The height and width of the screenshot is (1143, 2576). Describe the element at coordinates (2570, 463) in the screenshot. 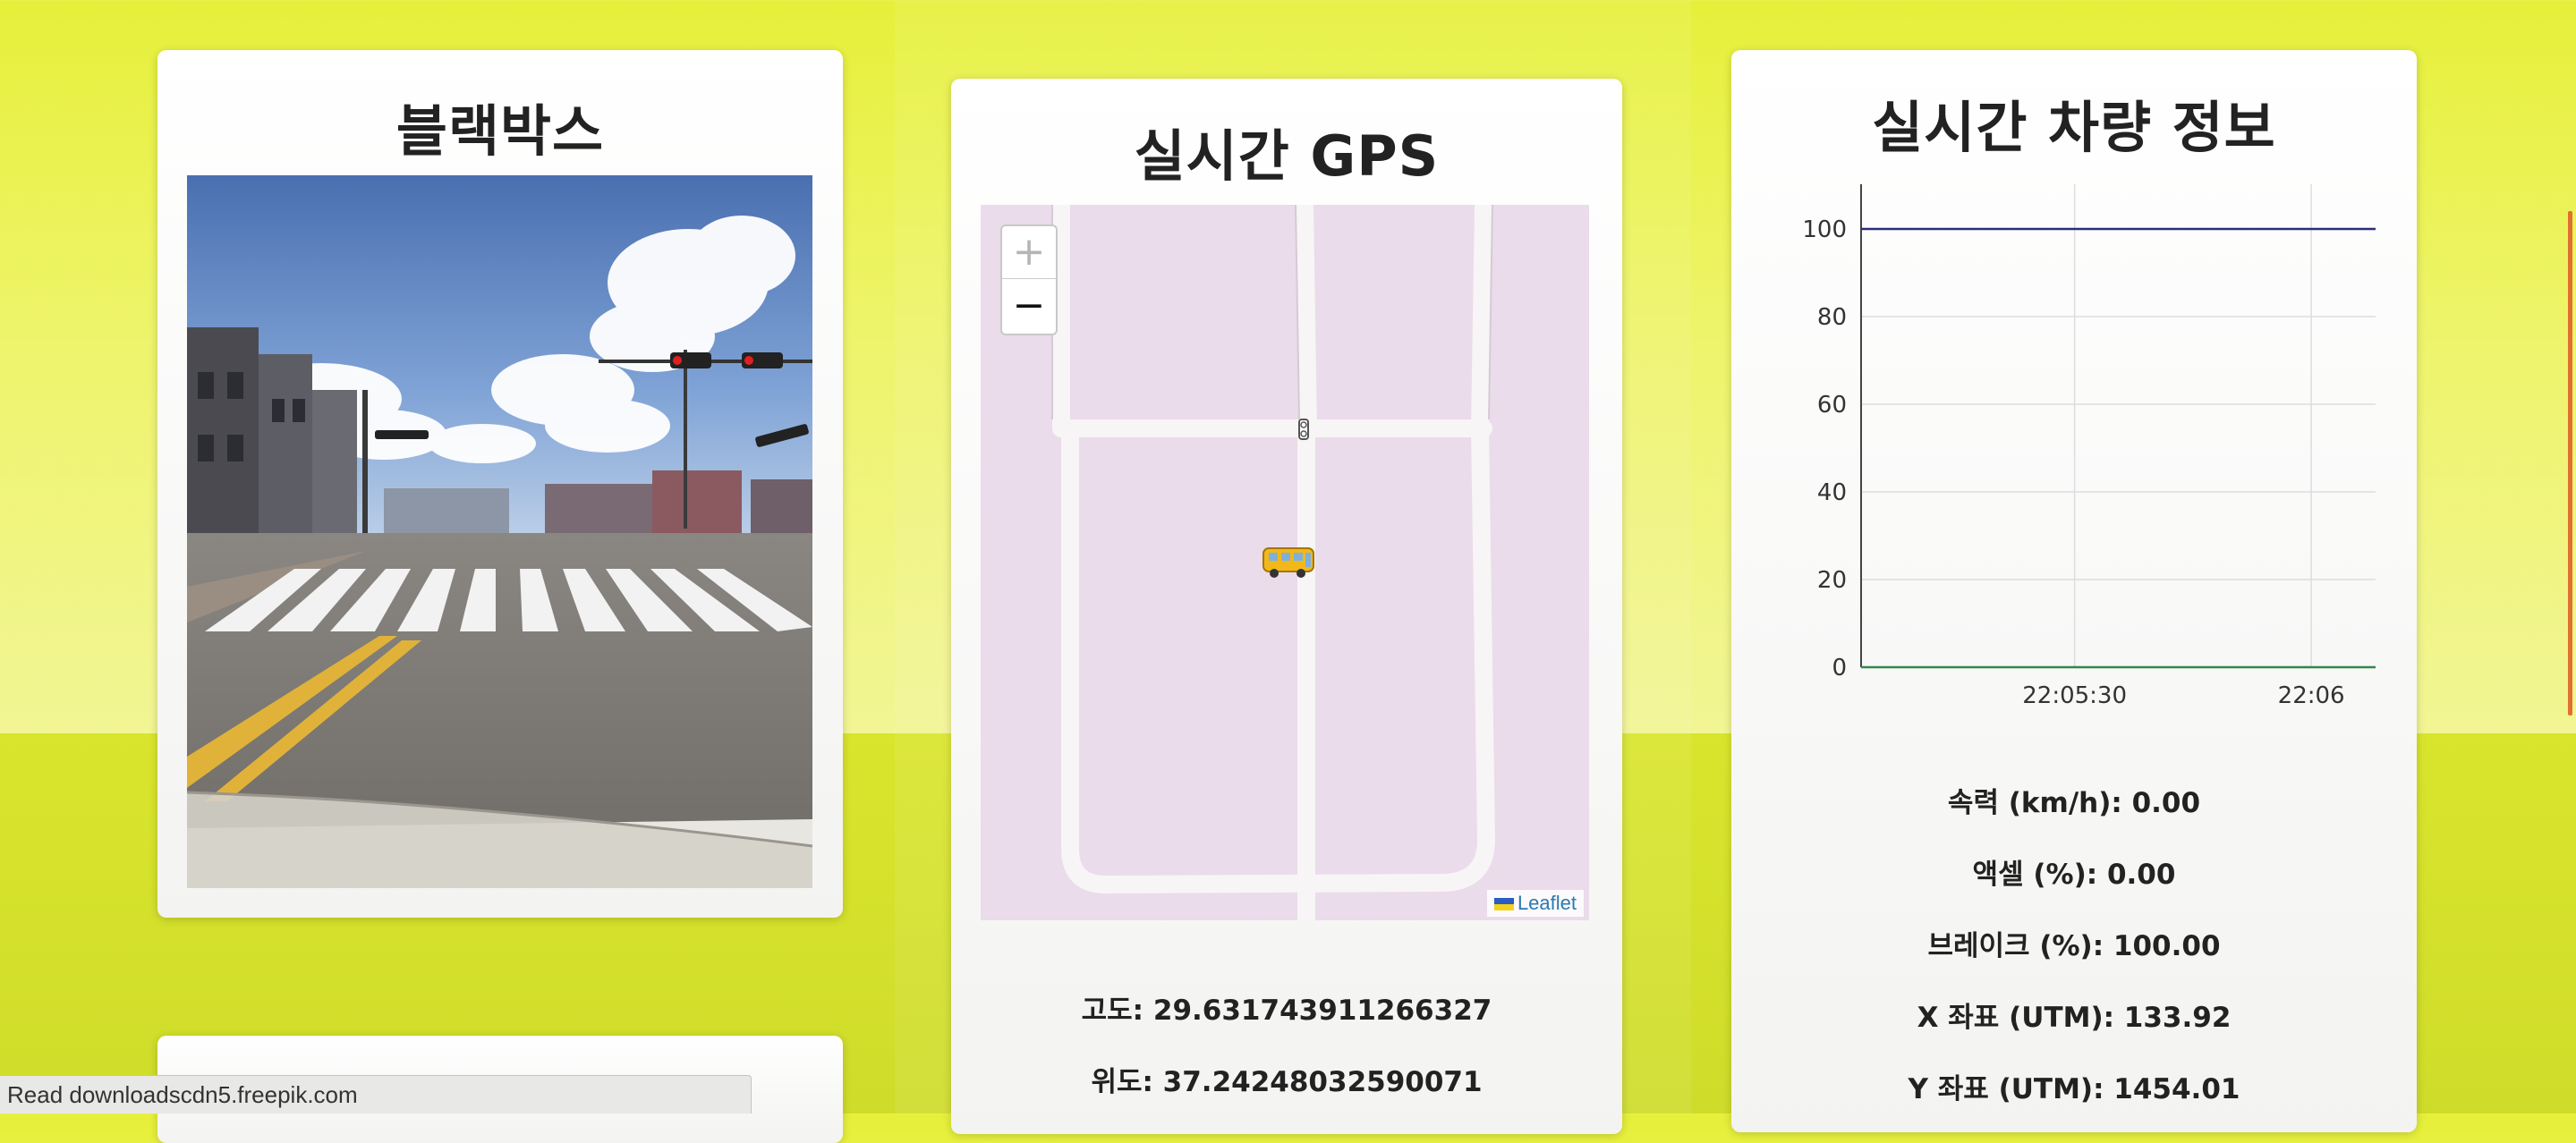

I see `scroll-indicator` at that location.